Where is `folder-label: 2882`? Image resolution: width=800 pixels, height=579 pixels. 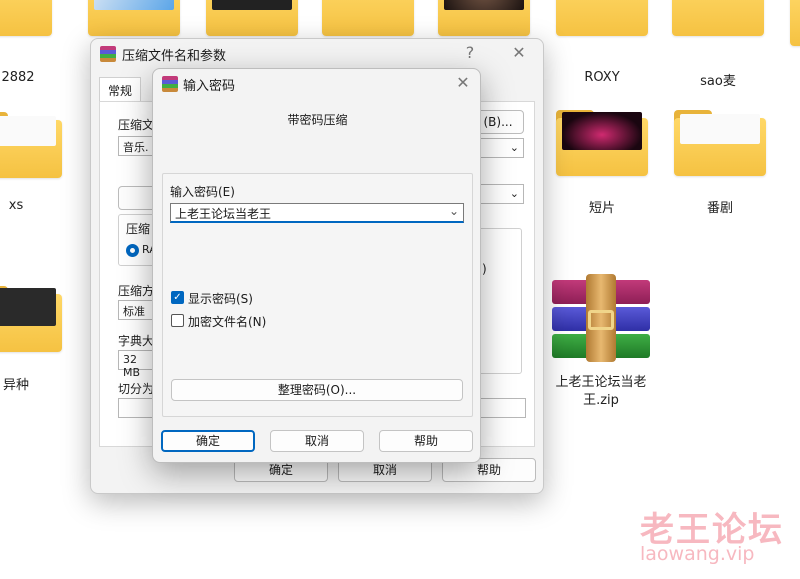 folder-label: 2882 is located at coordinates (18, 77).